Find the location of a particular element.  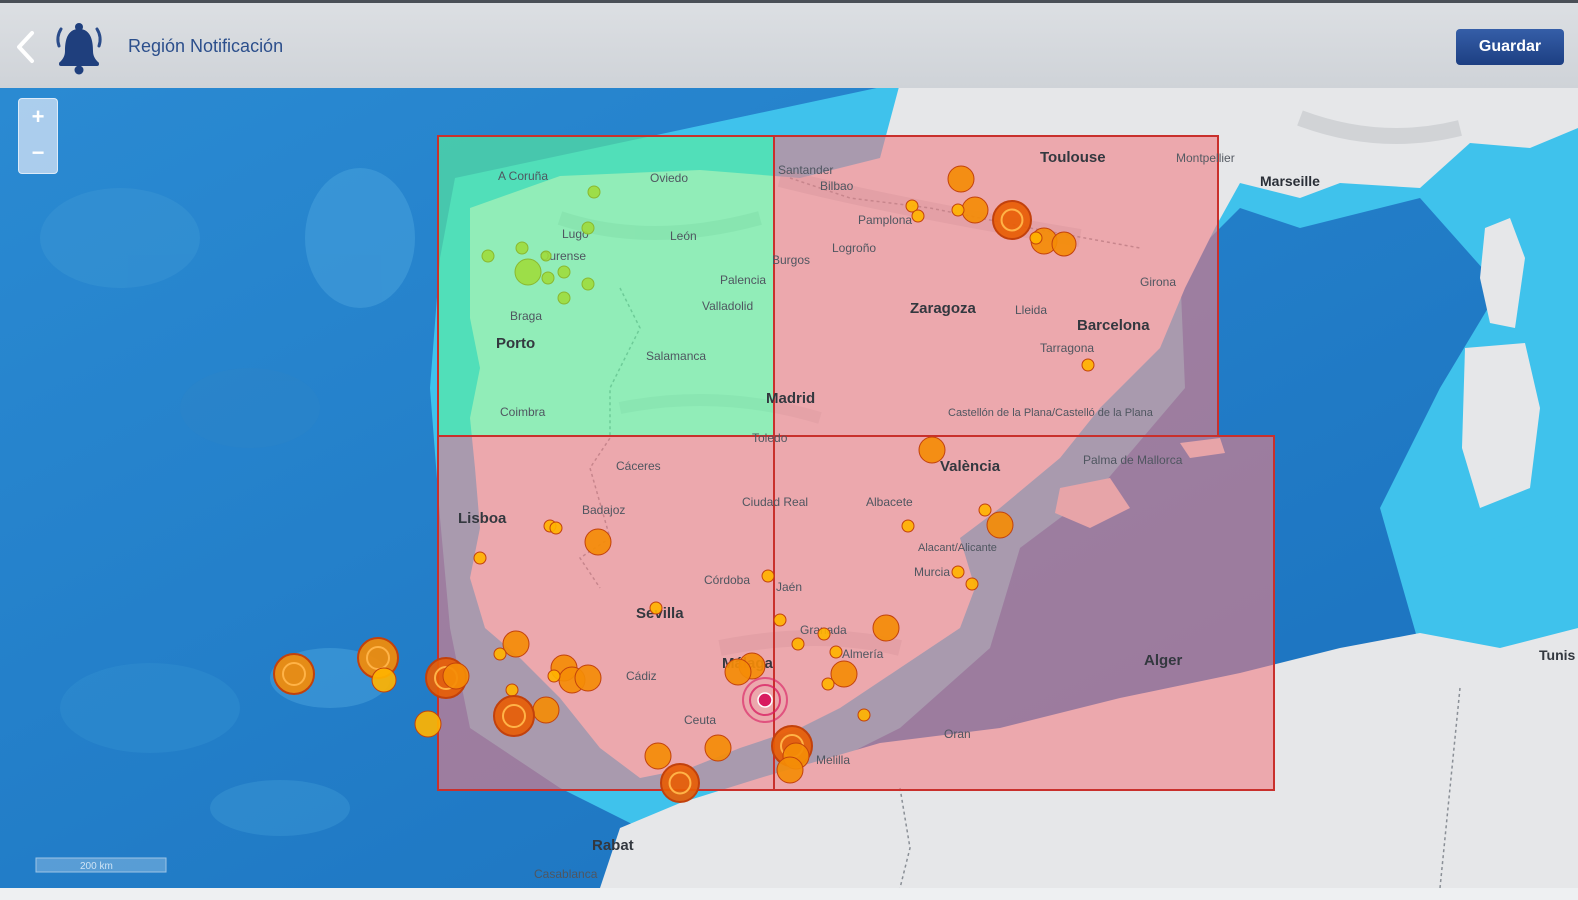

label-acoruna: A Coruña is located at coordinates (523, 176).